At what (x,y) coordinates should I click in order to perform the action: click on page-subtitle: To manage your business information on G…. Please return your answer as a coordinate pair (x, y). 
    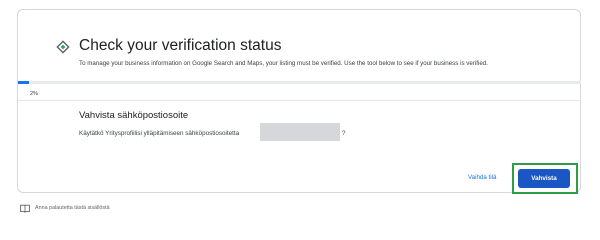
    Looking at the image, I should click on (283, 63).